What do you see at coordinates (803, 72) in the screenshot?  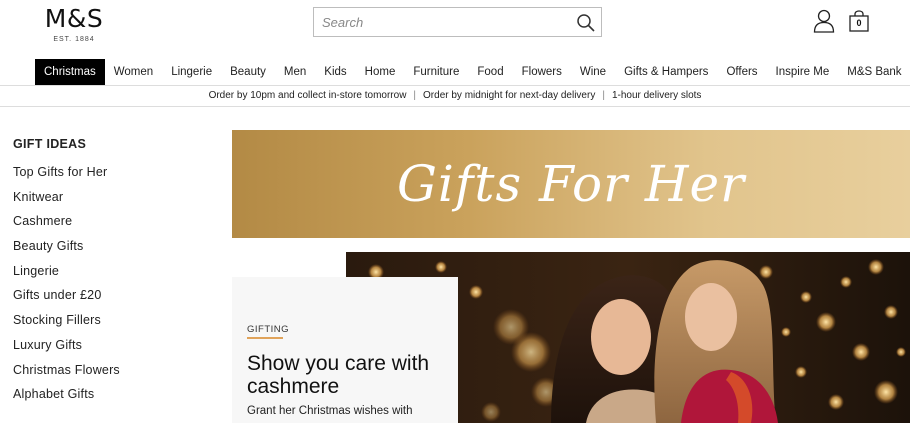 I see `nav-item-inspire-me: Inspire Me` at bounding box center [803, 72].